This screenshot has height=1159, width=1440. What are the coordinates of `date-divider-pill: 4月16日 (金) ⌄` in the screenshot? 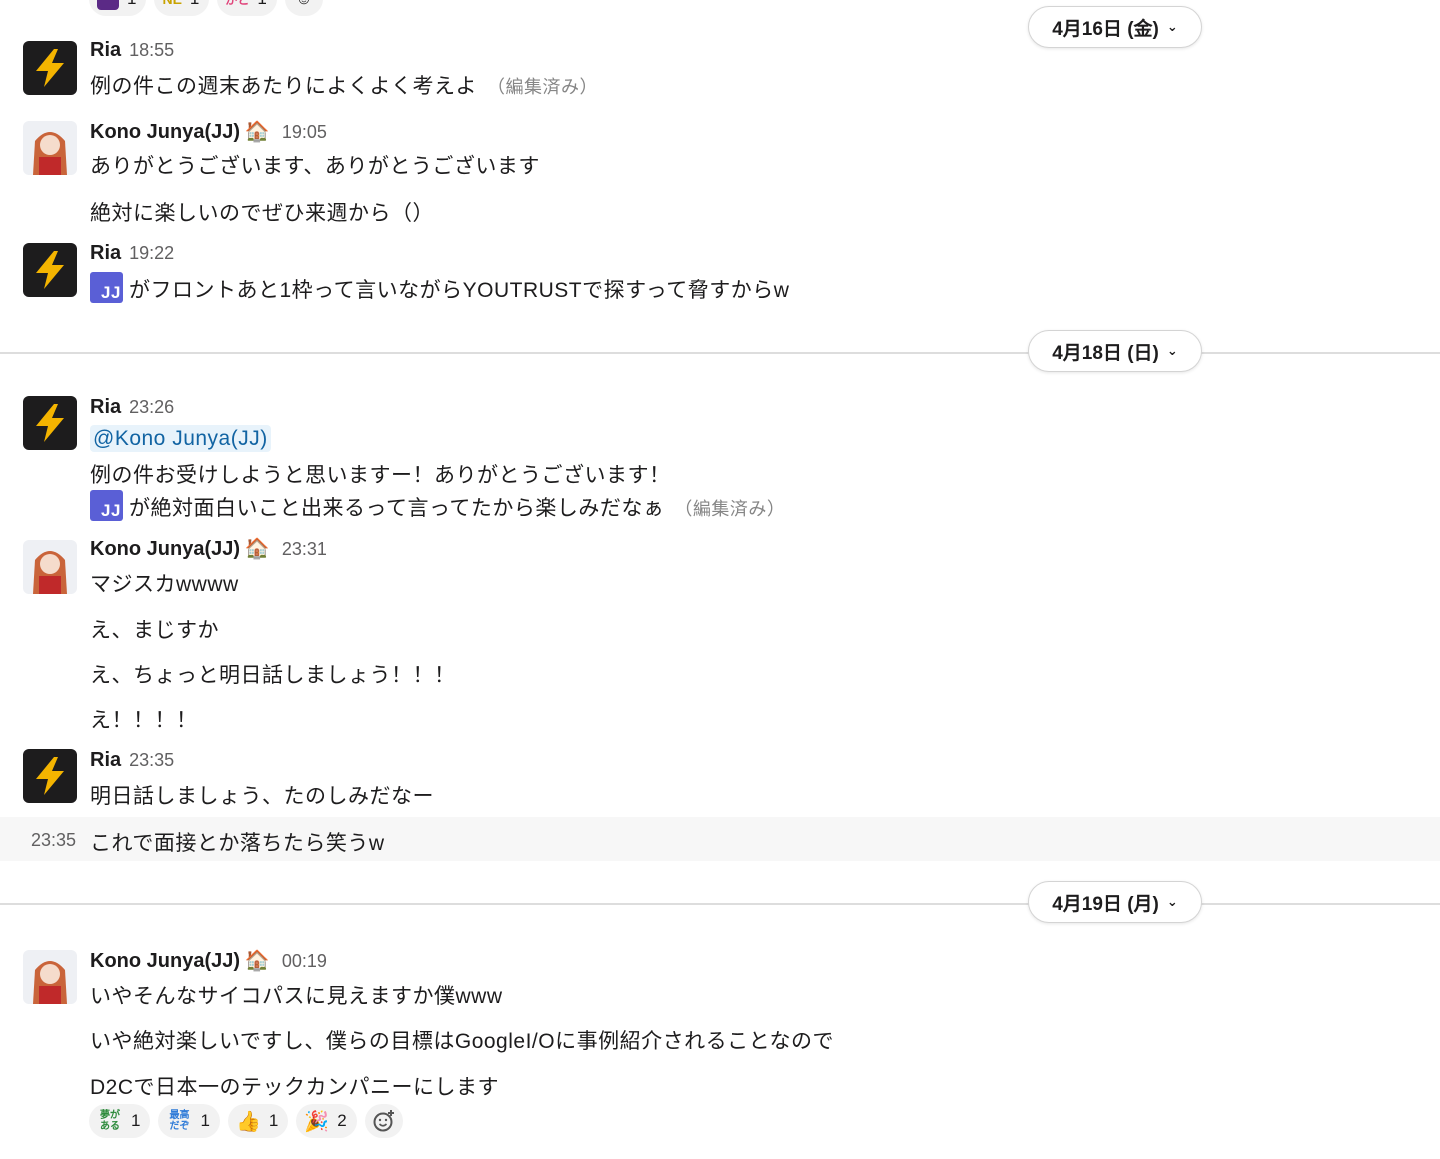 It's located at (1115, 27).